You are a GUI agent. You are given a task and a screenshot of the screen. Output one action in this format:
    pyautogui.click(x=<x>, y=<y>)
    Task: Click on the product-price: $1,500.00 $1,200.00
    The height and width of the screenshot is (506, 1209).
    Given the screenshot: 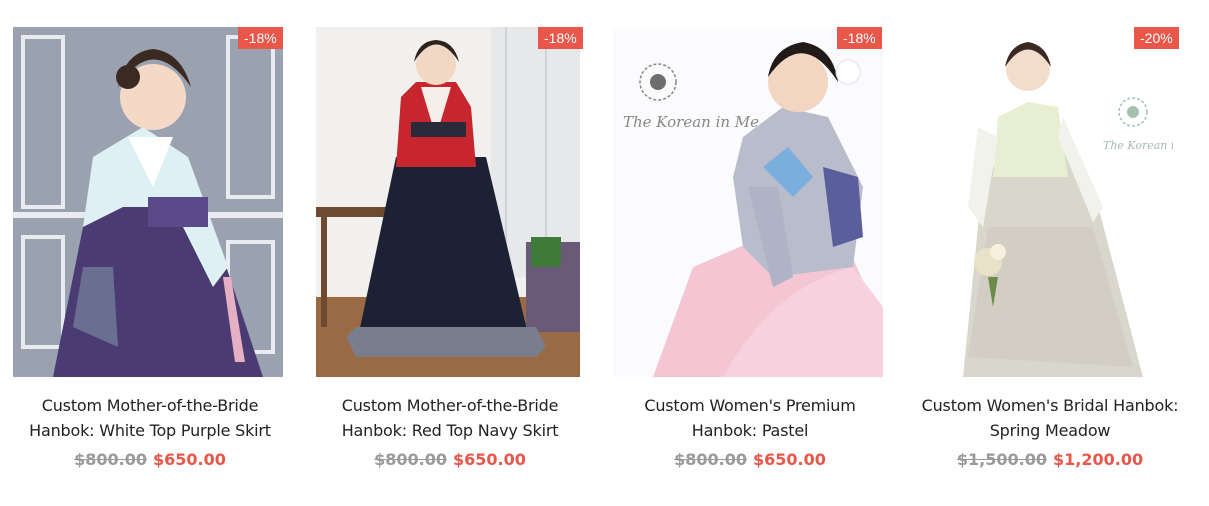 What is the action you would take?
    pyautogui.click(x=1050, y=459)
    